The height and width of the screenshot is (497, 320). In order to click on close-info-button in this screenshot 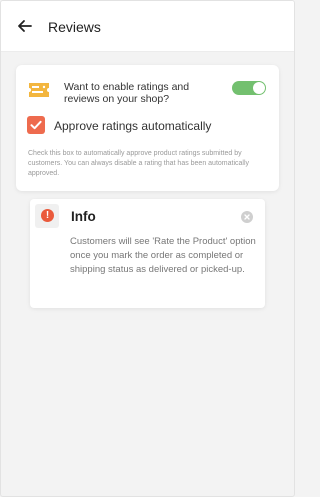, I will do `click(247, 217)`.